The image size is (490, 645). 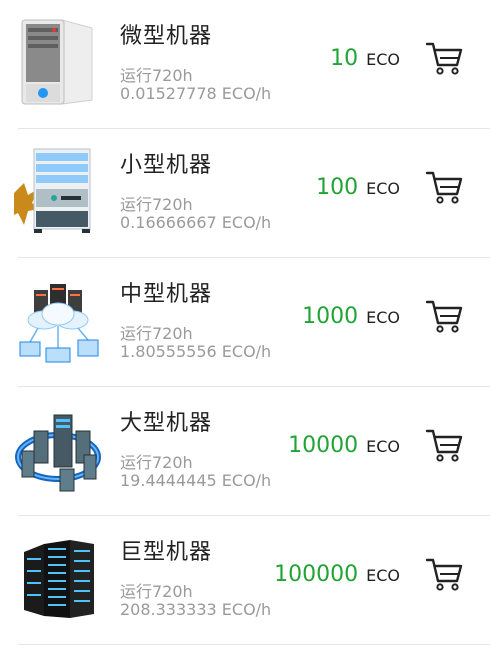 What do you see at coordinates (166, 552) in the screenshot?
I see `machine-name: 巨型机器` at bounding box center [166, 552].